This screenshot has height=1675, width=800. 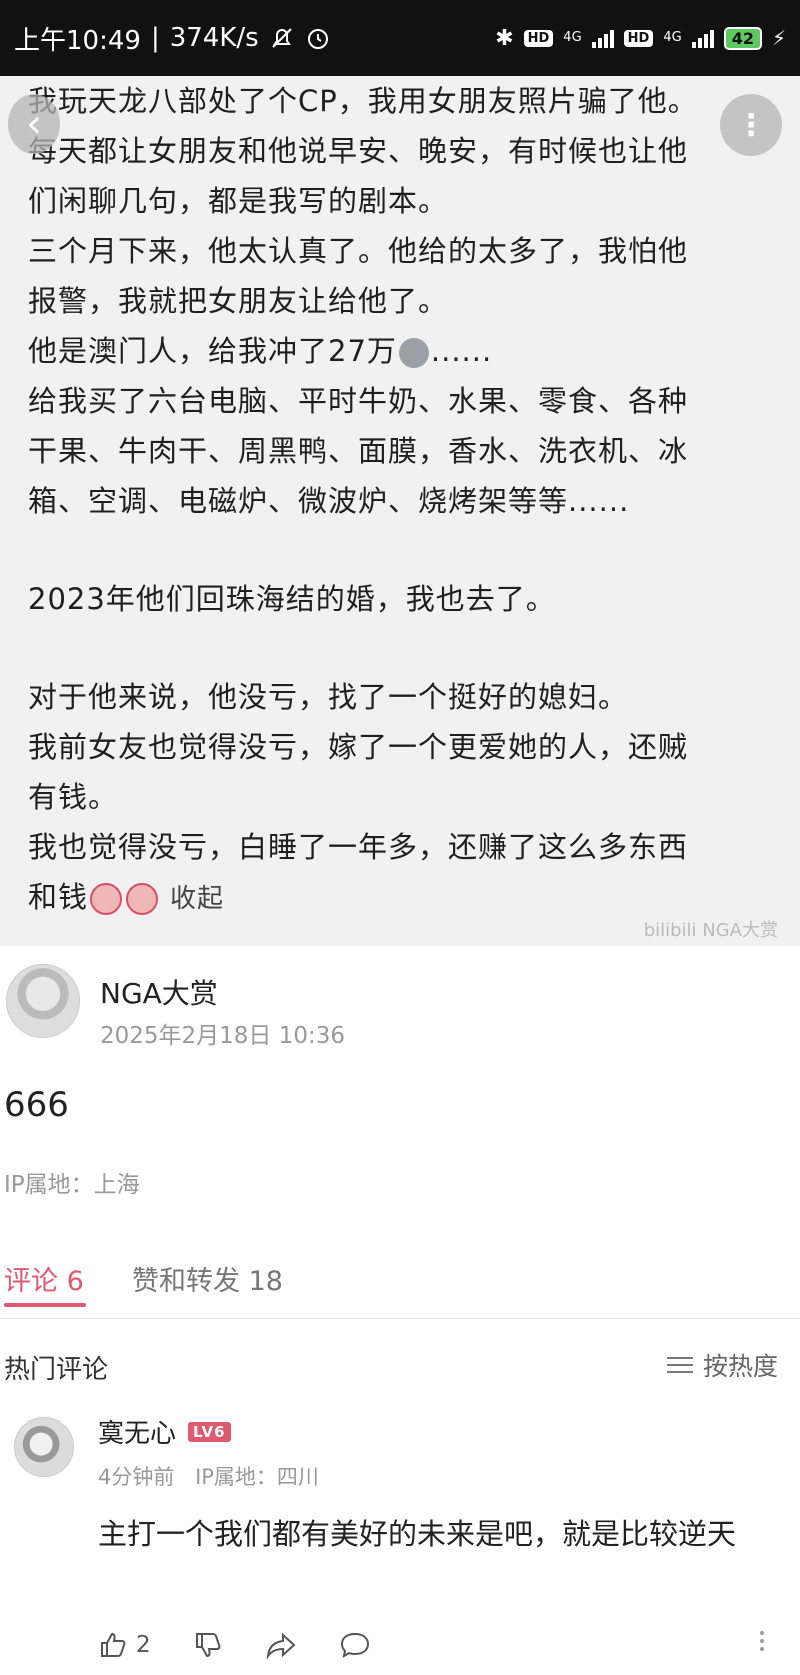 I want to click on story-line: 2023年他们回珠海结的婚，我也去了。, so click(x=292, y=599).